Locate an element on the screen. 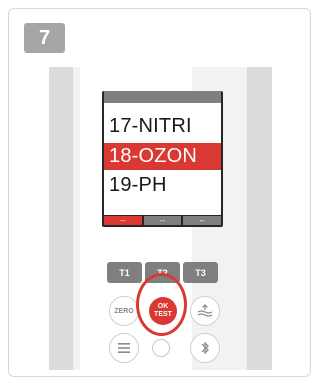 This screenshot has width=320, height=385. fill-button is located at coordinates (205, 311).